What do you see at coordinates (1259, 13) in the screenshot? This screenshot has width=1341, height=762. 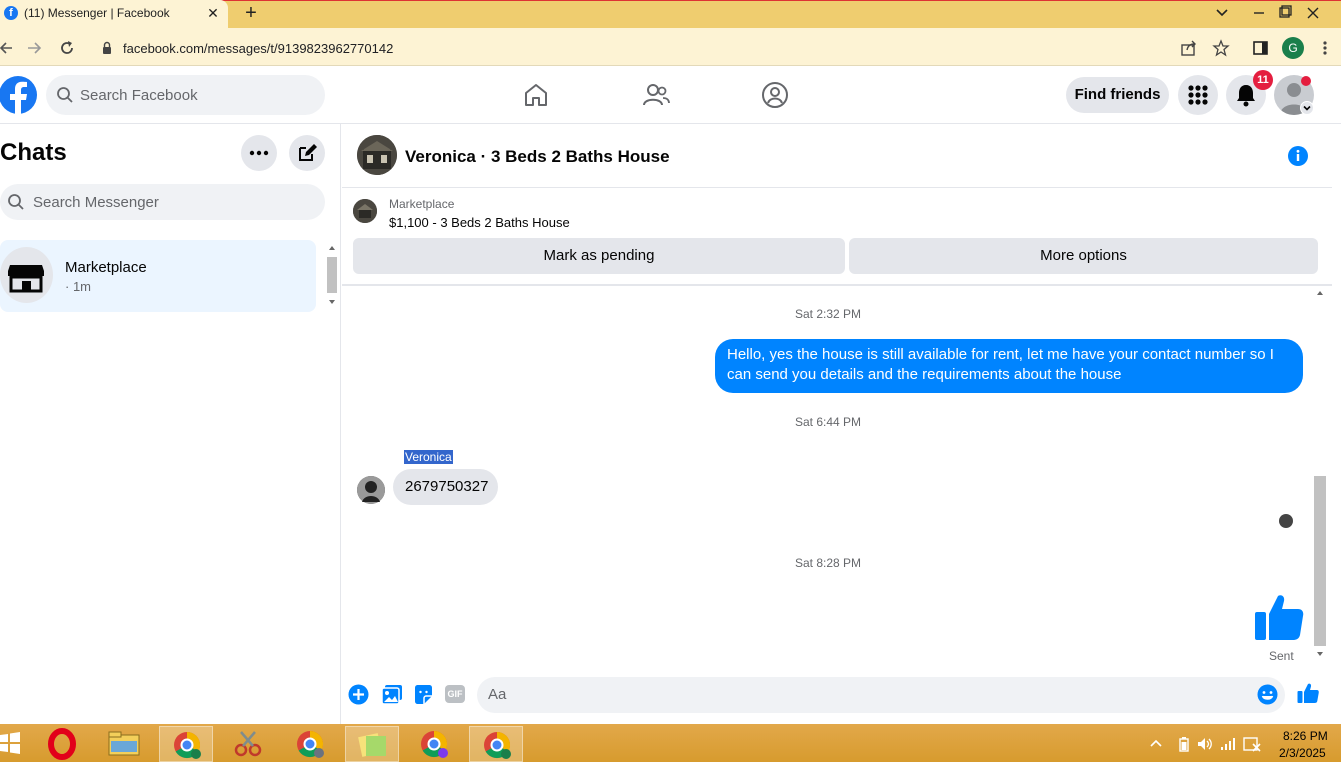 I see `minimize-button` at bounding box center [1259, 13].